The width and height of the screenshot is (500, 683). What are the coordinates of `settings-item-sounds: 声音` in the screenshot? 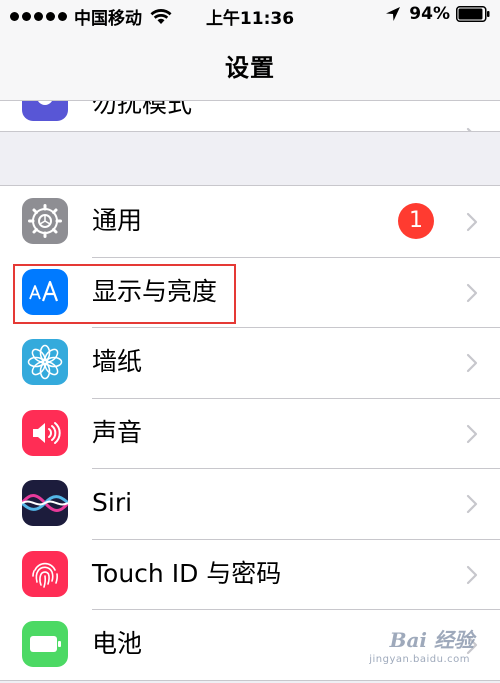 It's located at (250, 433).